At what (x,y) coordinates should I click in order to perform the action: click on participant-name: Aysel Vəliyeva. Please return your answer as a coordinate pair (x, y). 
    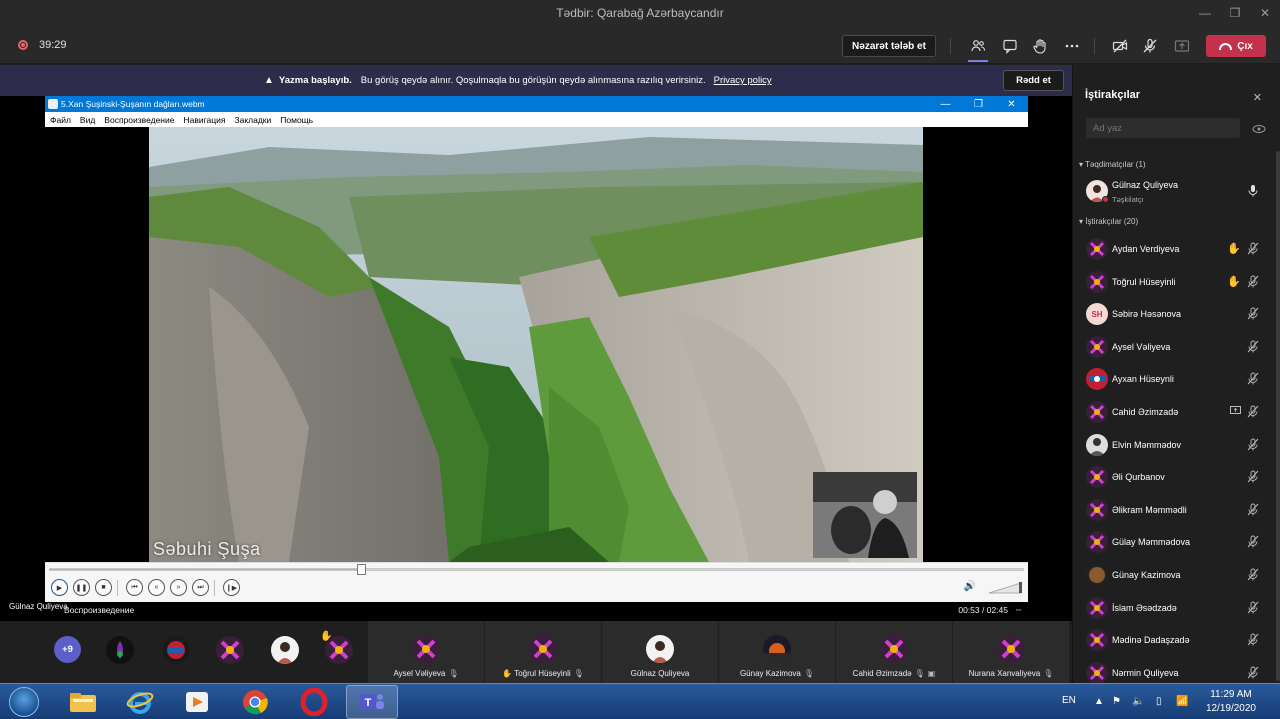
    Looking at the image, I should click on (419, 673).